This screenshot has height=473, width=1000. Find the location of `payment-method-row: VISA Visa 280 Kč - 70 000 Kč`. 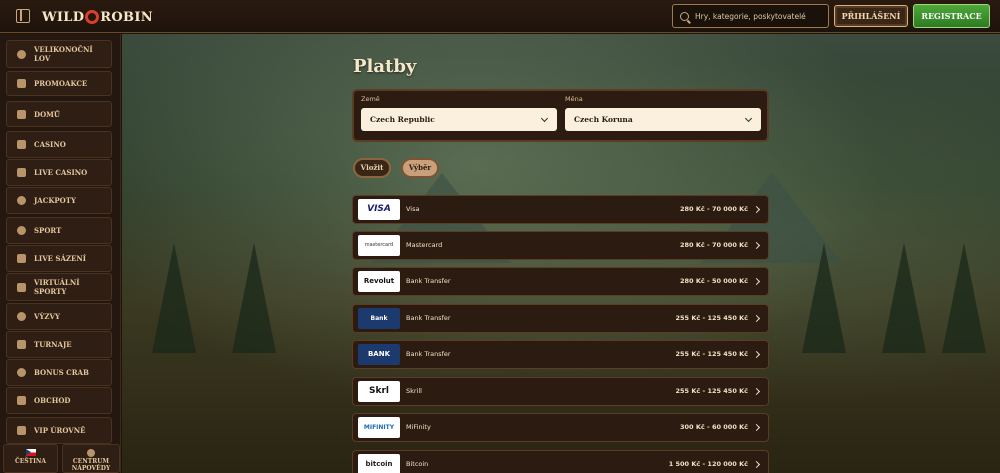

payment-method-row: VISA Visa 280 Kč - 70 000 Kč is located at coordinates (560, 209).